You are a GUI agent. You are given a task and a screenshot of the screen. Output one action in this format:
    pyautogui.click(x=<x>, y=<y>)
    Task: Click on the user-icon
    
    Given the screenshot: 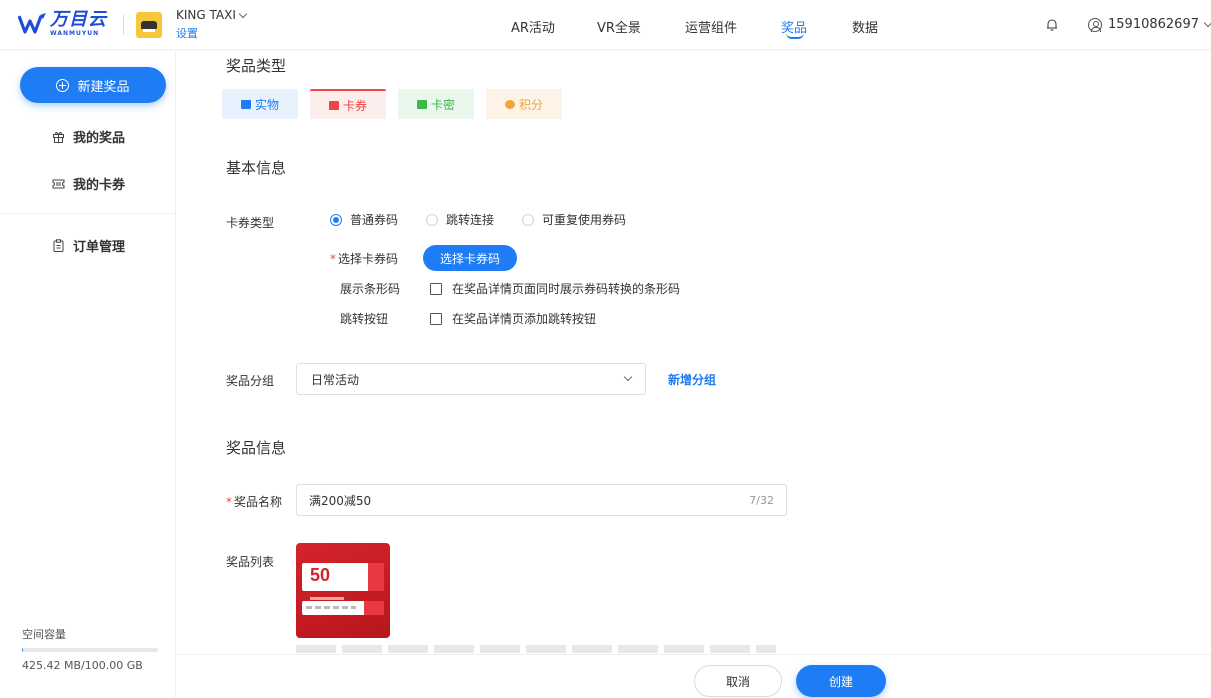 What is the action you would take?
    pyautogui.click(x=1095, y=24)
    